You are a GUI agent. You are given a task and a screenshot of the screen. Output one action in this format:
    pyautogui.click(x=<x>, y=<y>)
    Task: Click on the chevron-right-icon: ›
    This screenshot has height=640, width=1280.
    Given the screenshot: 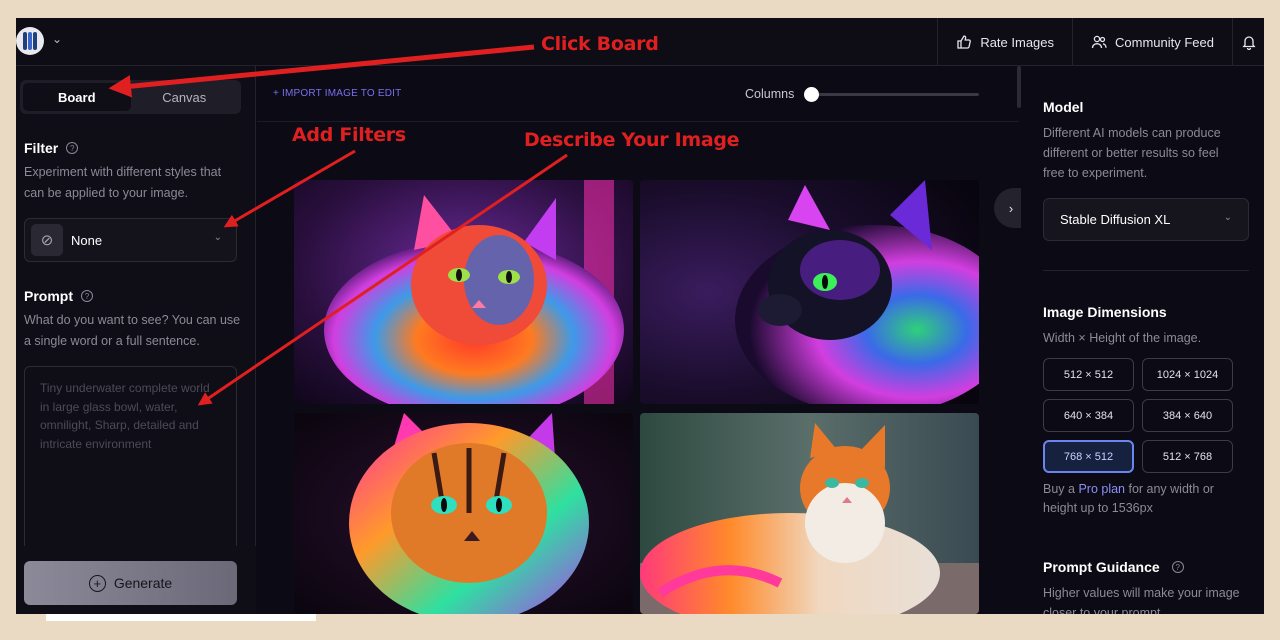 What is the action you would take?
    pyautogui.click(x=1011, y=208)
    